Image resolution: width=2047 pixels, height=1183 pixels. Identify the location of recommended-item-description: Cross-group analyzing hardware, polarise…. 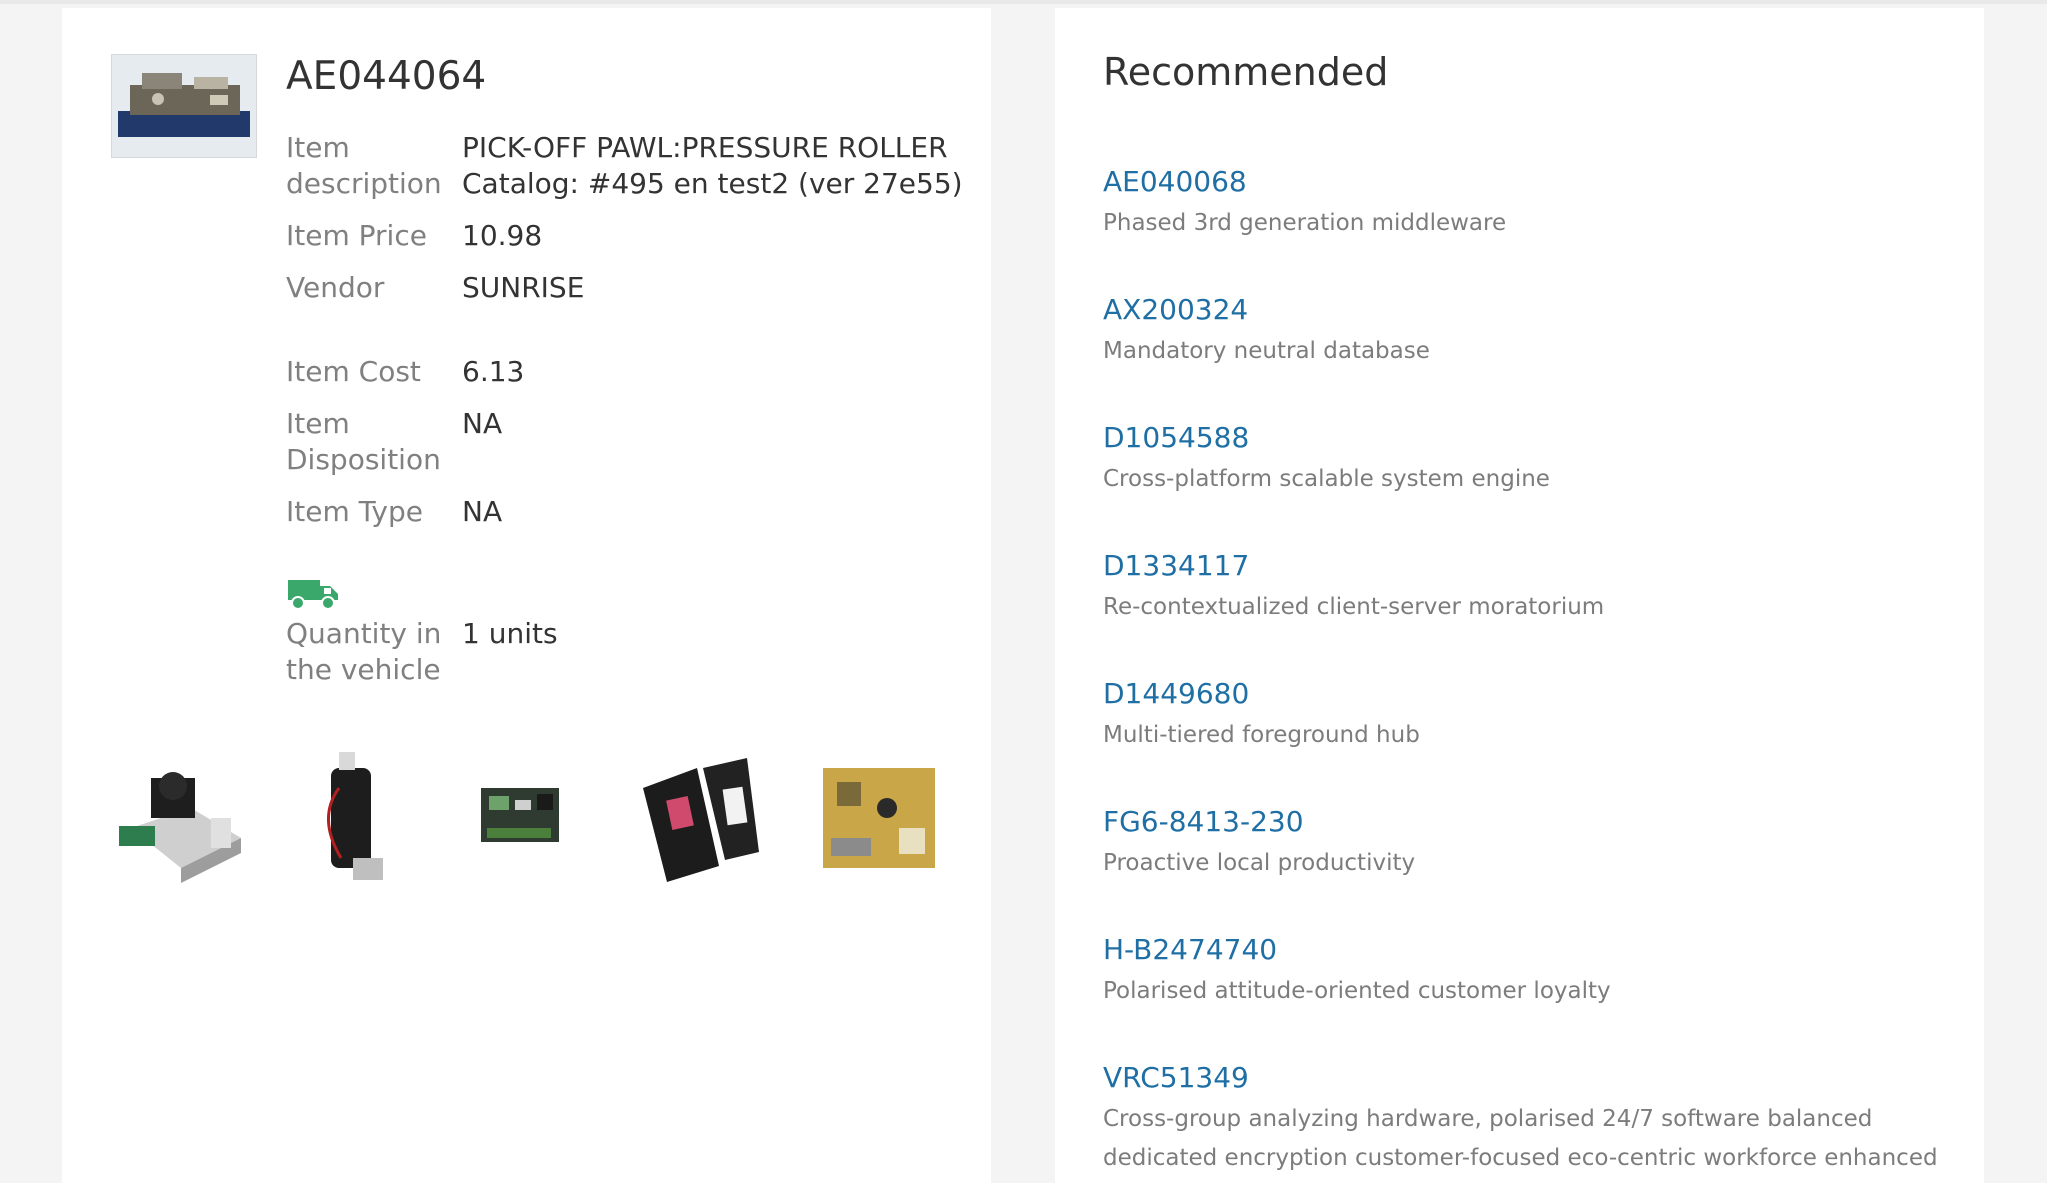
(1520, 1138).